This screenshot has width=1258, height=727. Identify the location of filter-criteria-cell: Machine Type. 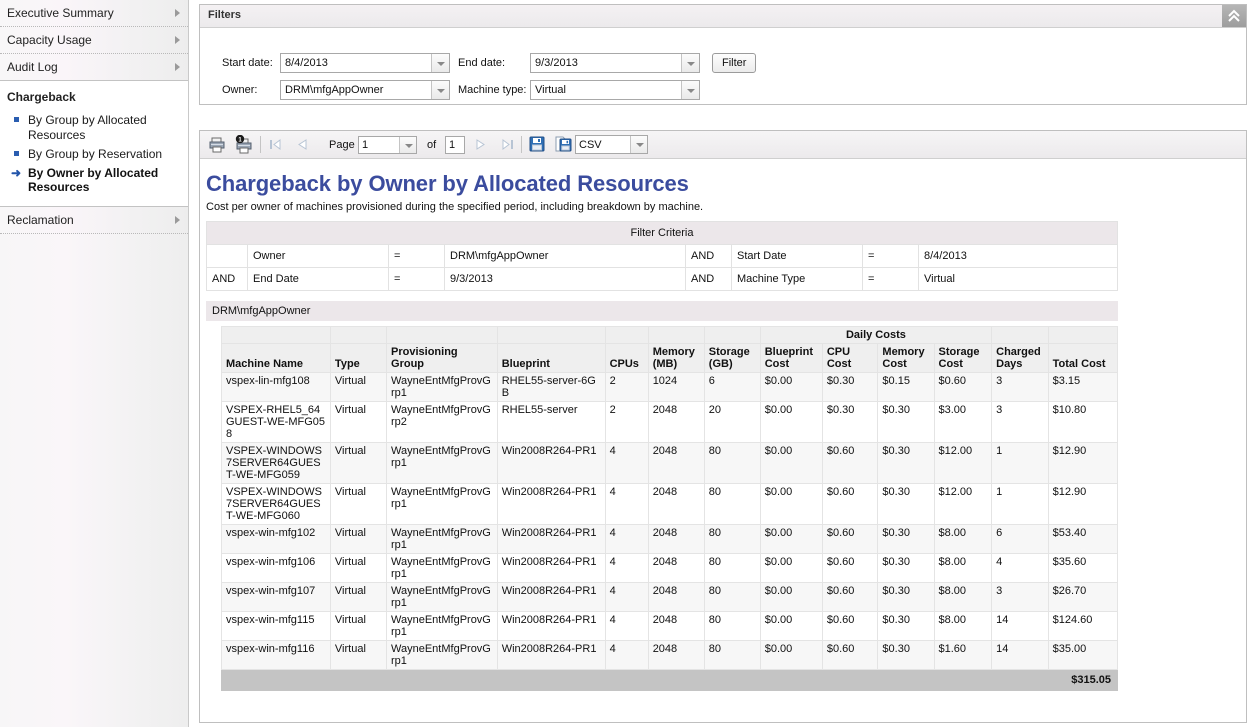
(797, 279).